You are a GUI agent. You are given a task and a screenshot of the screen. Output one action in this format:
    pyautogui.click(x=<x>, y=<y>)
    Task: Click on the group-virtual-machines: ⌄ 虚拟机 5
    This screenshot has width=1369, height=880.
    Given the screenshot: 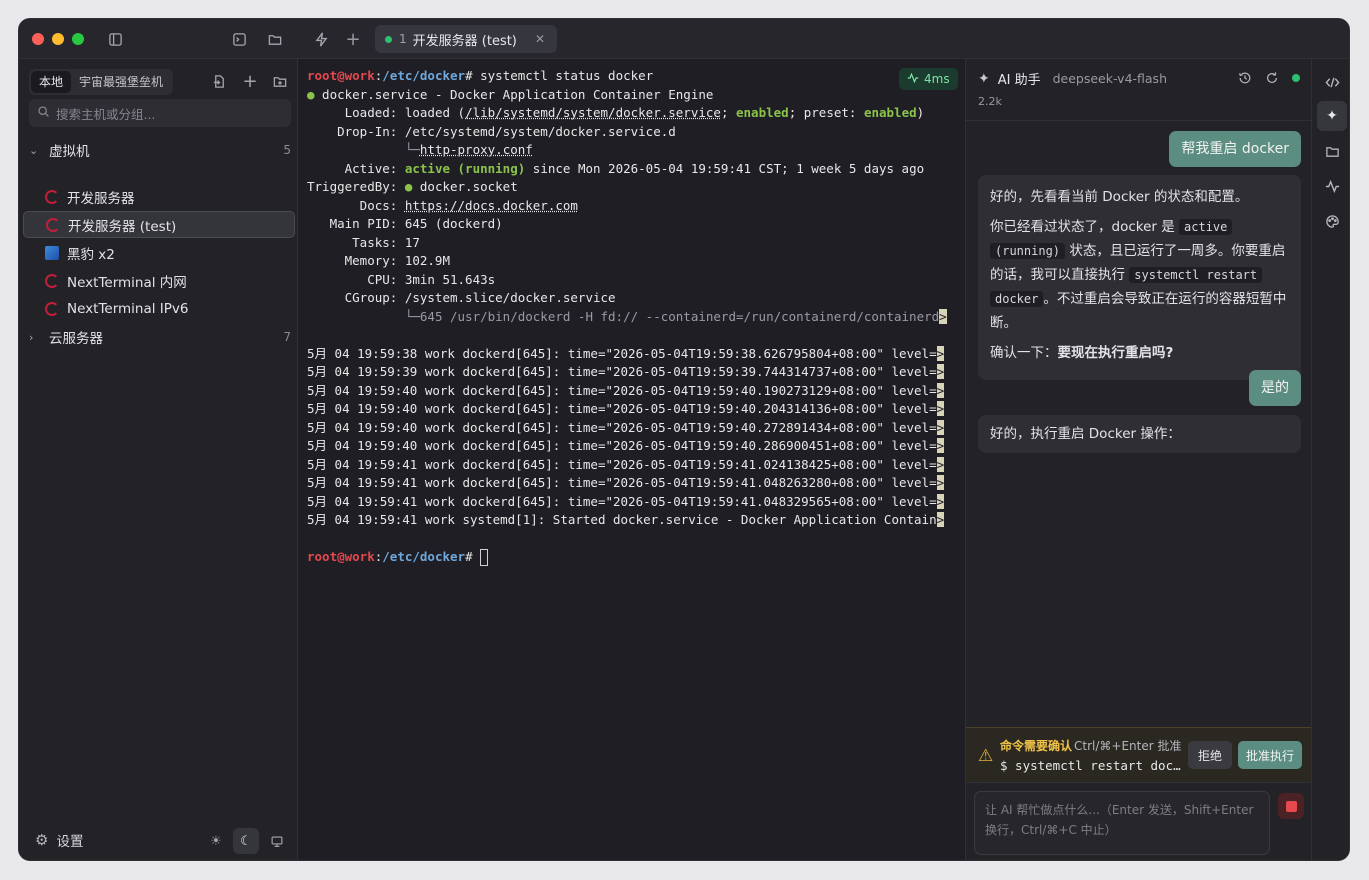 What is the action you would take?
    pyautogui.click(x=160, y=150)
    